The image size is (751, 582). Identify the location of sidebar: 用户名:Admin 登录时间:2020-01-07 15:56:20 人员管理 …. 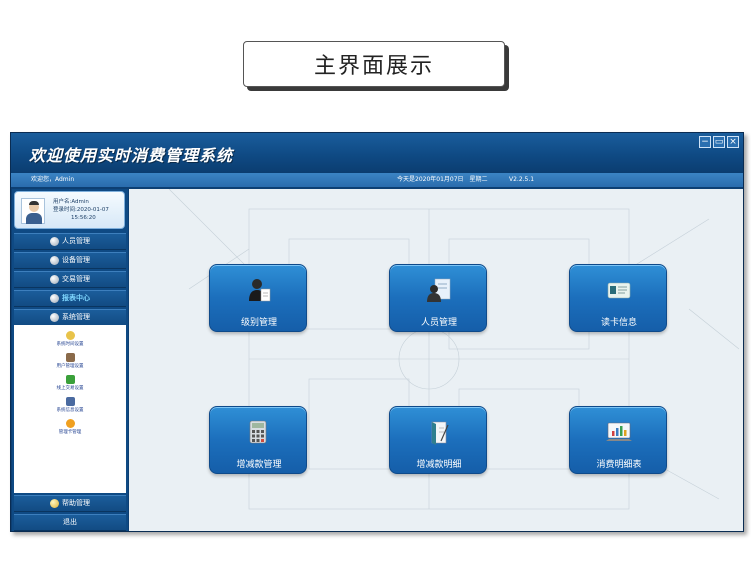
(70, 360).